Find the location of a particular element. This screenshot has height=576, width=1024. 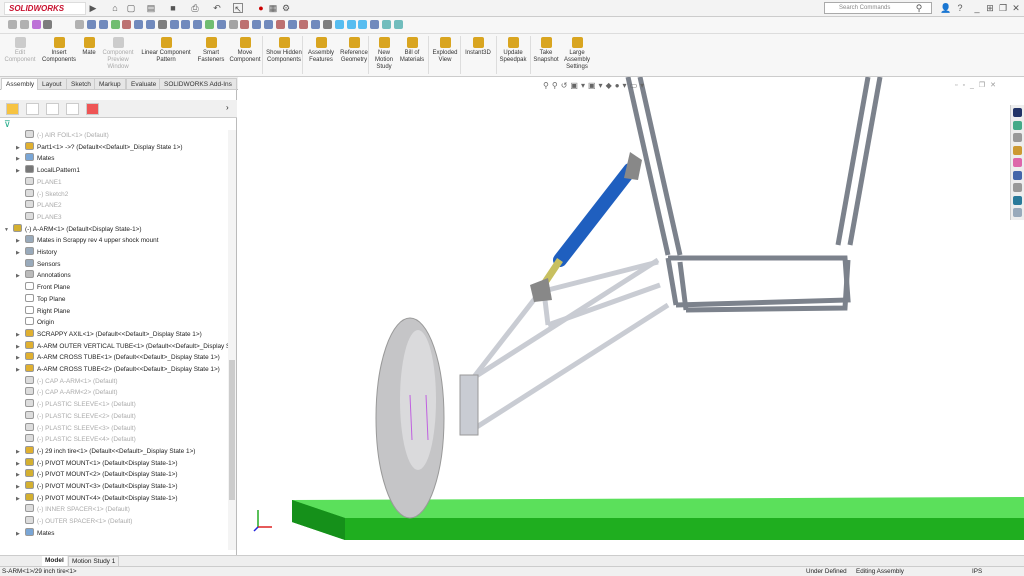

display-manager-tab-icon is located at coordinates (92, 109).